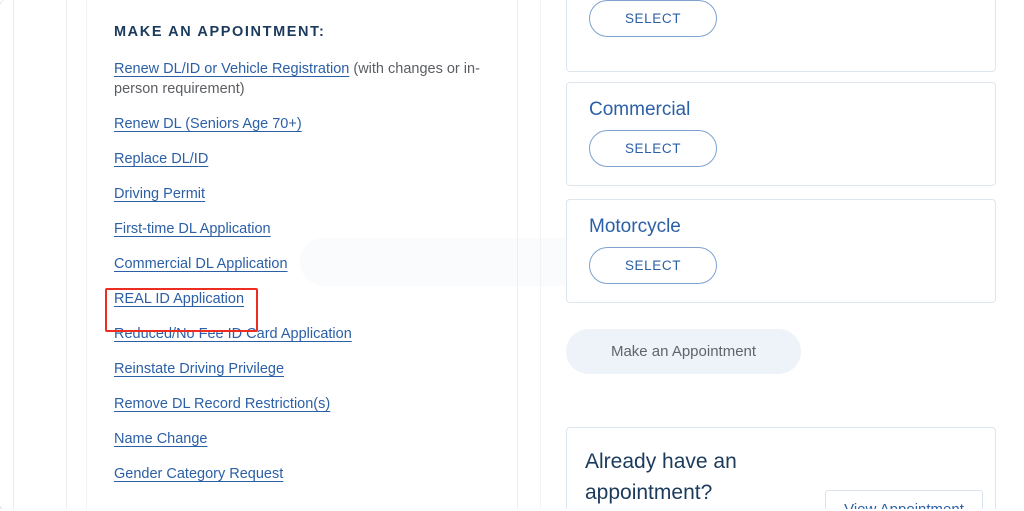 The height and width of the screenshot is (511, 1024). What do you see at coordinates (309, 439) in the screenshot?
I see `list-item: Name Change` at bounding box center [309, 439].